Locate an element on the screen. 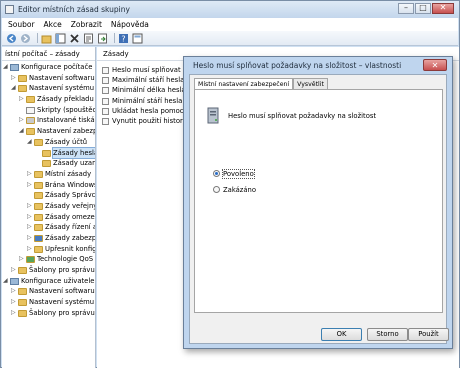  menu-help: Nápověda is located at coordinates (130, 24).